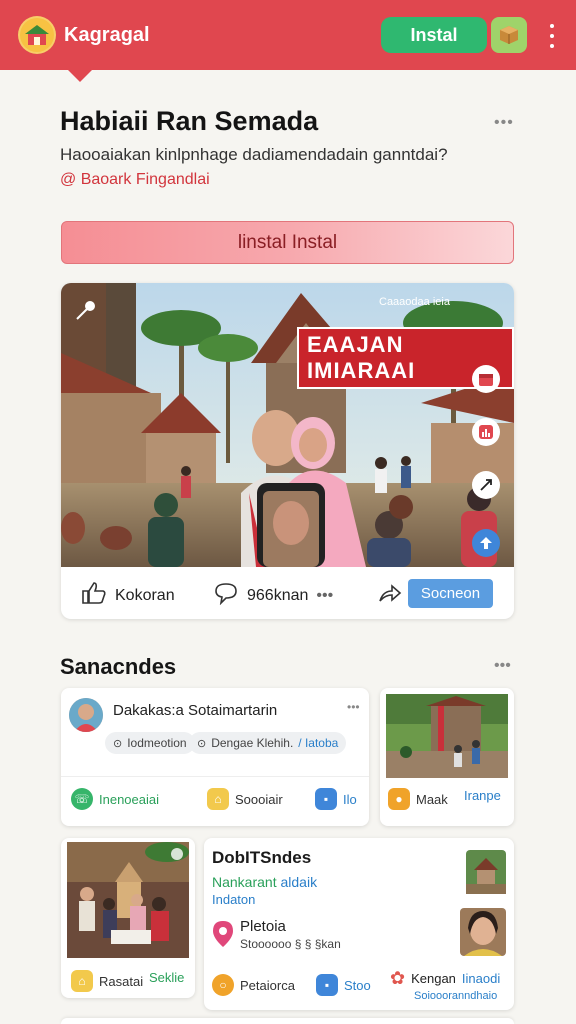 The image size is (576, 1024). I want to click on suggestion-card-temple: ● Maak Iranpe, so click(447, 757).